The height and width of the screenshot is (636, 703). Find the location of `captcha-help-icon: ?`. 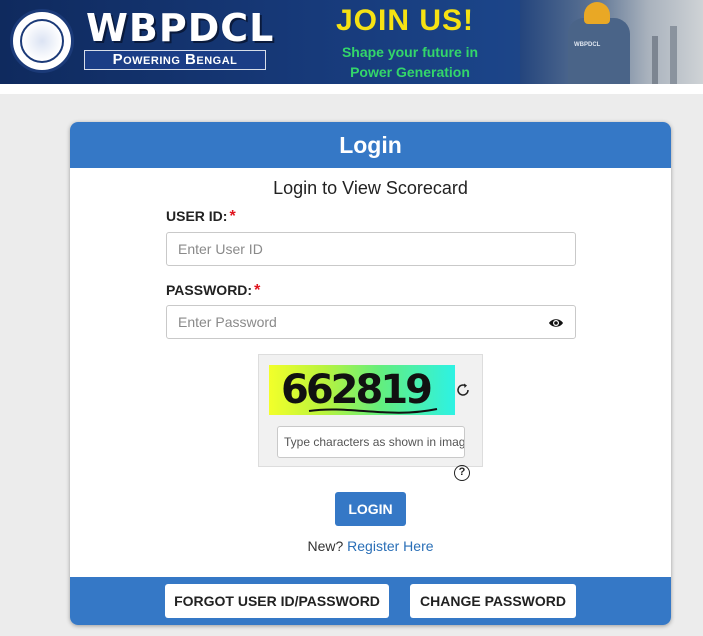

captcha-help-icon: ? is located at coordinates (462, 473).